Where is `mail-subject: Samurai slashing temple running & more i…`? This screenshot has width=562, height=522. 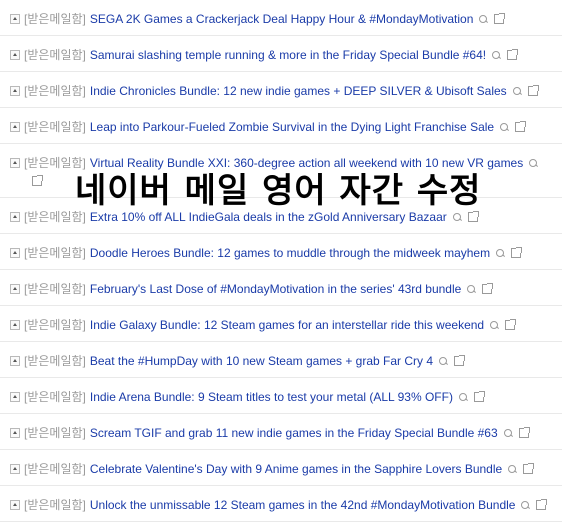 mail-subject: Samurai slashing temple running & more i… is located at coordinates (288, 55).